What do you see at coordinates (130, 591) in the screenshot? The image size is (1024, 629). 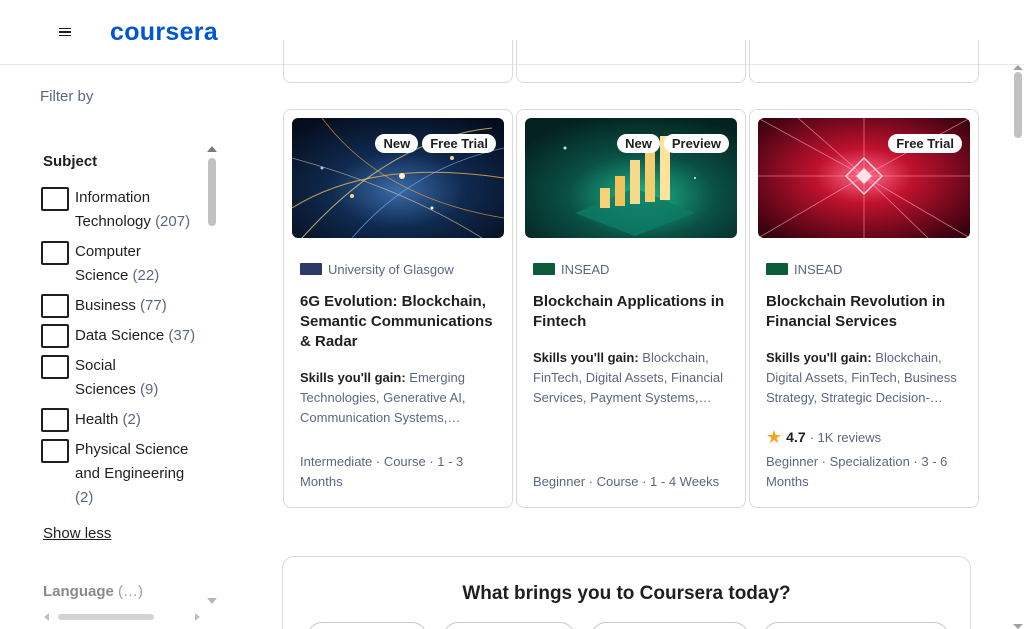 I see `language-count: (…)` at bounding box center [130, 591].